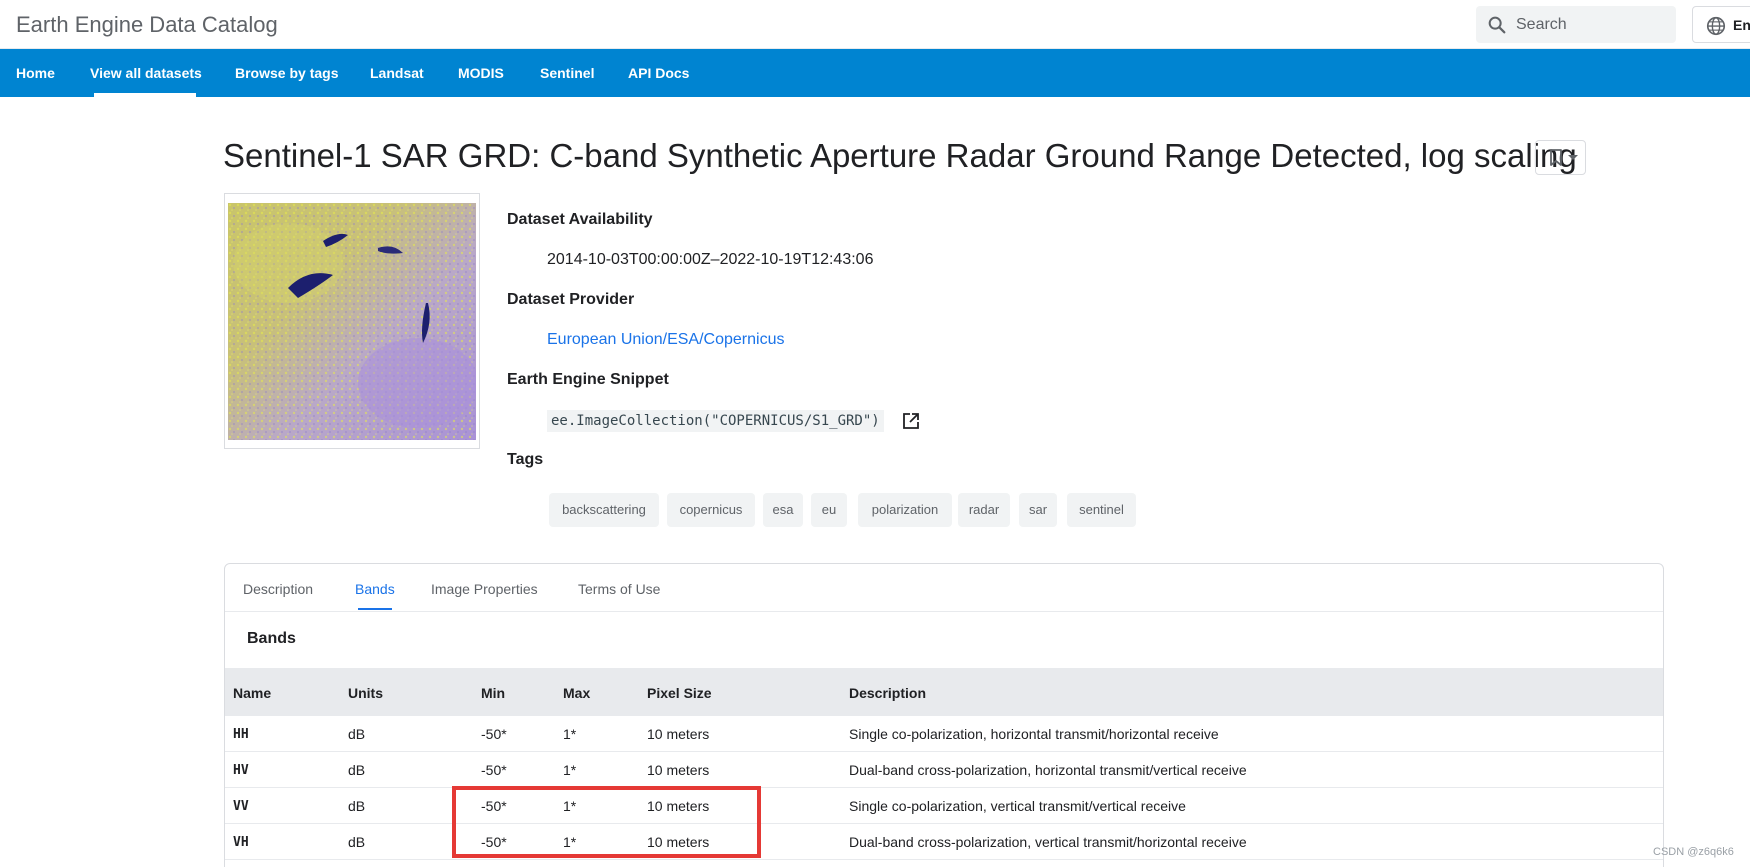 The width and height of the screenshot is (1750, 867). I want to click on availability-label: Dataset Availability, so click(580, 219).